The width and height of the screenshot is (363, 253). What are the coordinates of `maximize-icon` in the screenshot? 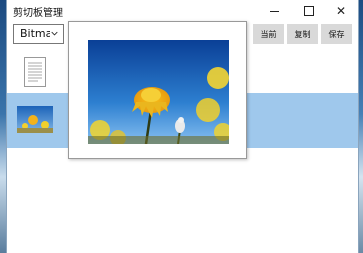 It's located at (309, 11).